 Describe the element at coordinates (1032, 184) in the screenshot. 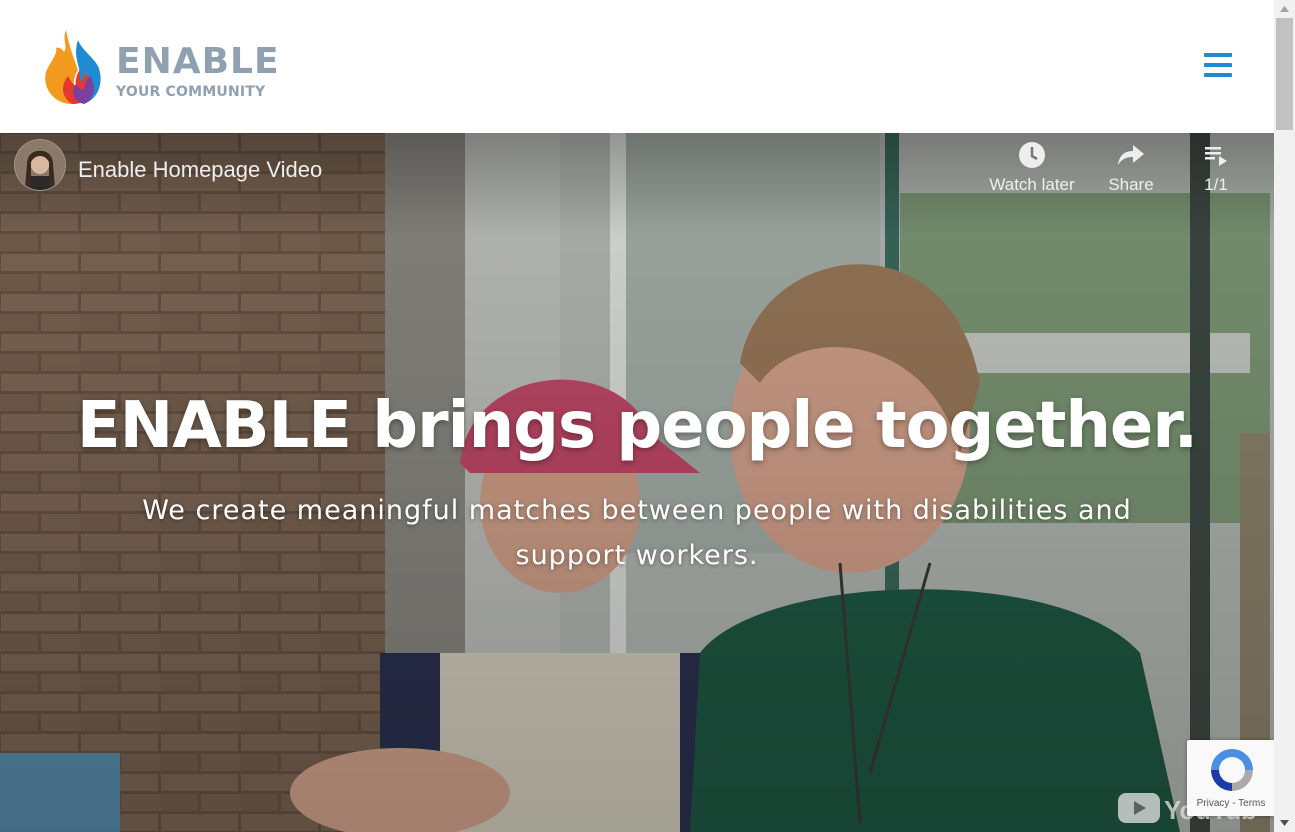

I see `watch-later-label: Watch later` at that location.